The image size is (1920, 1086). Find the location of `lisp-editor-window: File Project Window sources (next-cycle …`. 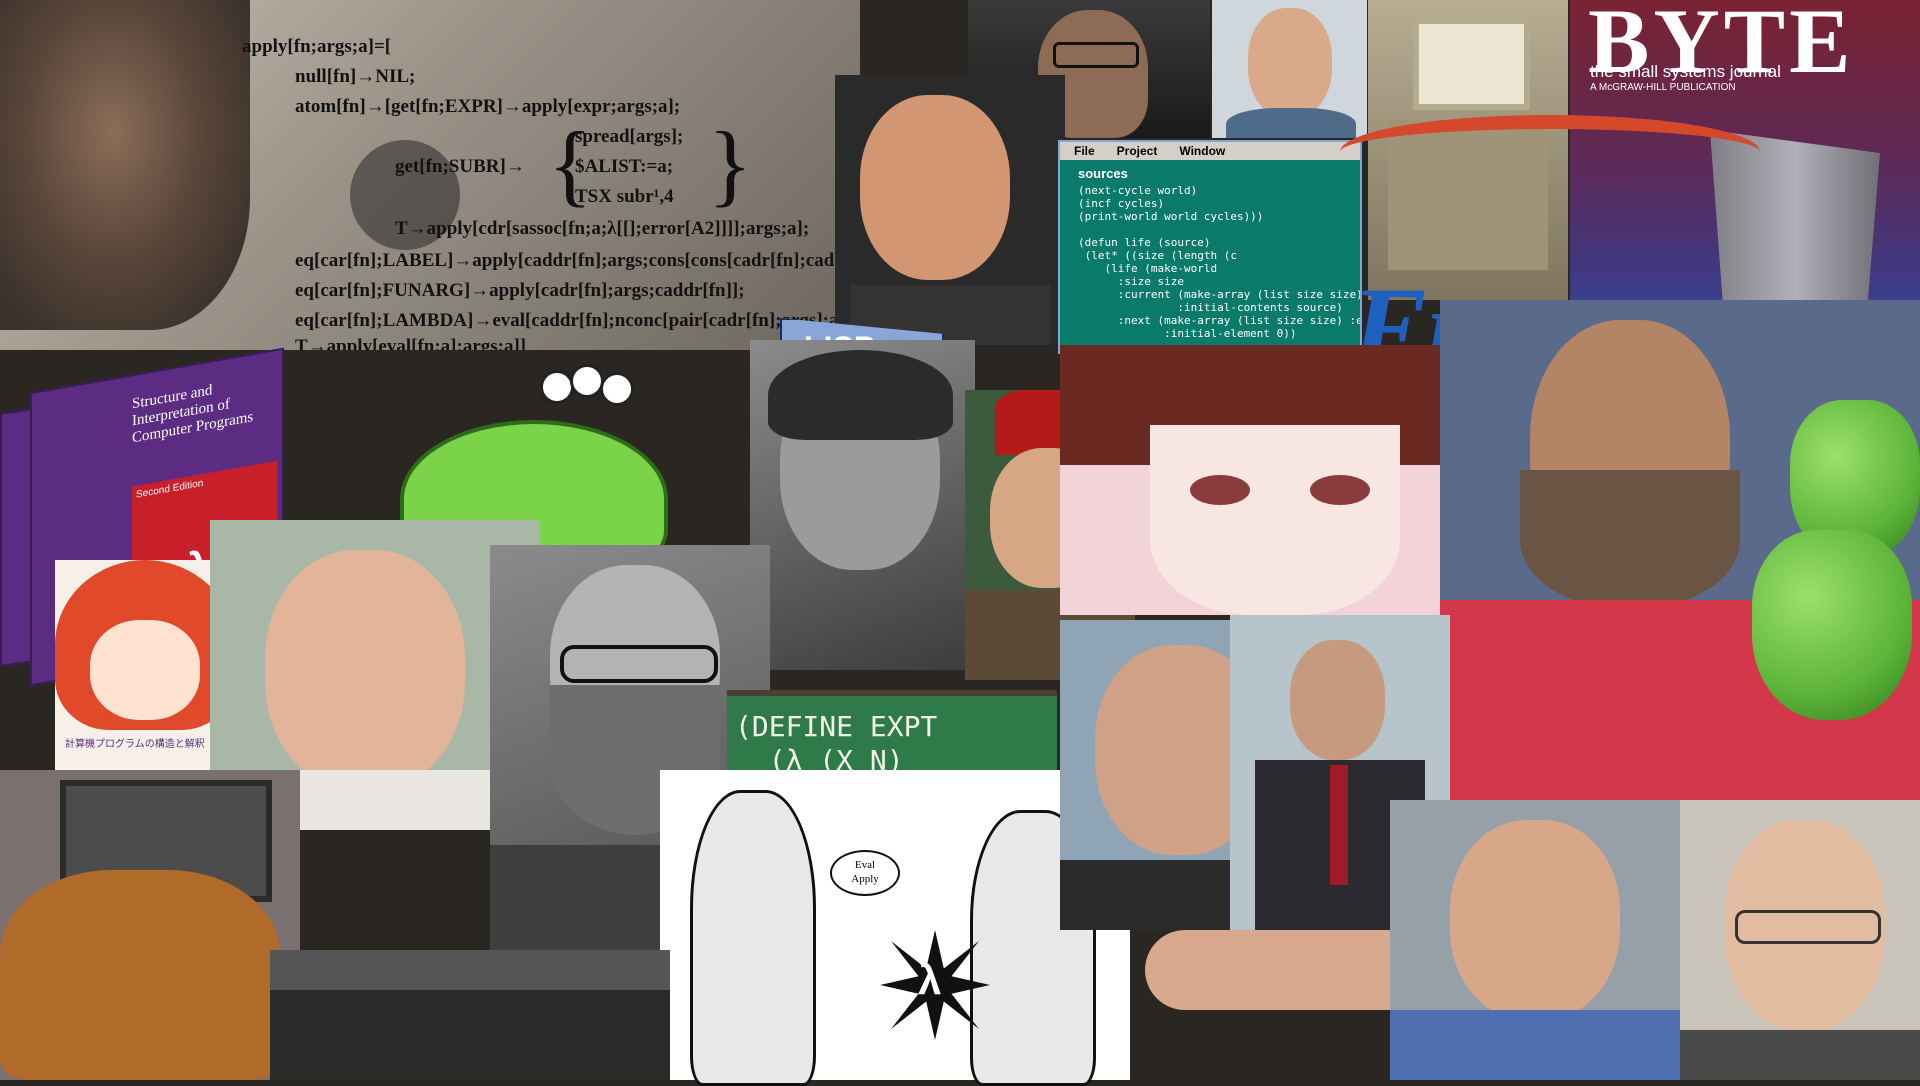

lisp-editor-window: File Project Window sources (next-cycle … is located at coordinates (1210, 247).